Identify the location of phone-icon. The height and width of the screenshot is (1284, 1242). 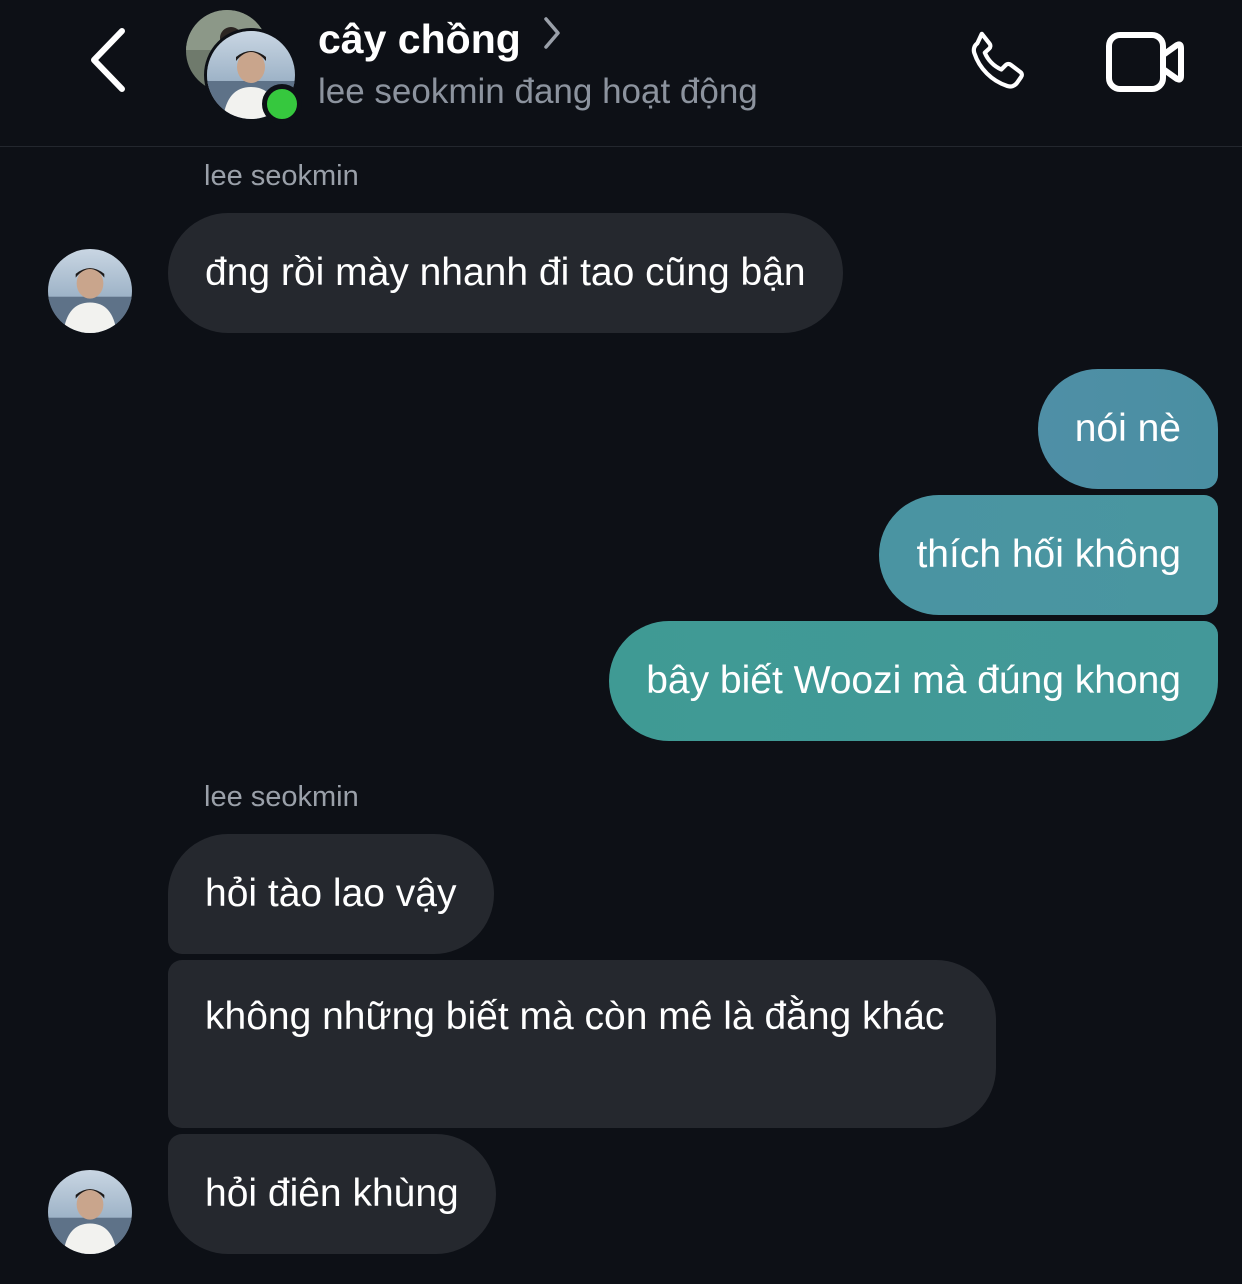
(998, 64).